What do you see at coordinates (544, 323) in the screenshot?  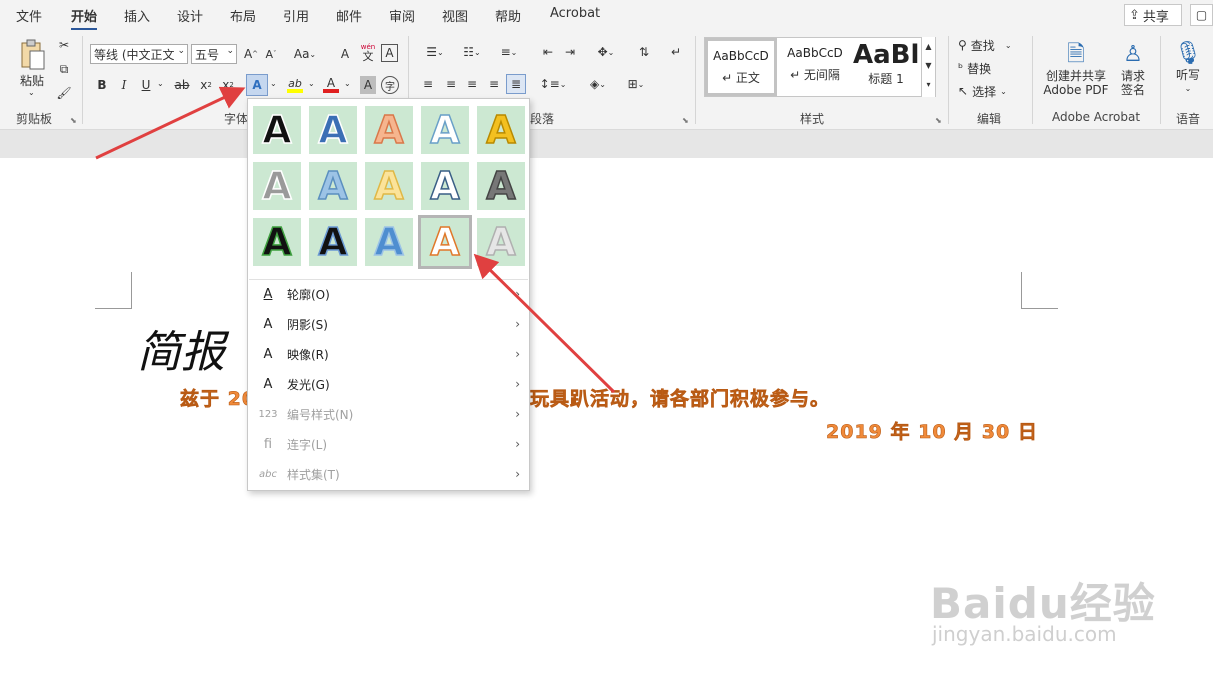 I see `arrow-to-selected-effect` at bounding box center [544, 323].